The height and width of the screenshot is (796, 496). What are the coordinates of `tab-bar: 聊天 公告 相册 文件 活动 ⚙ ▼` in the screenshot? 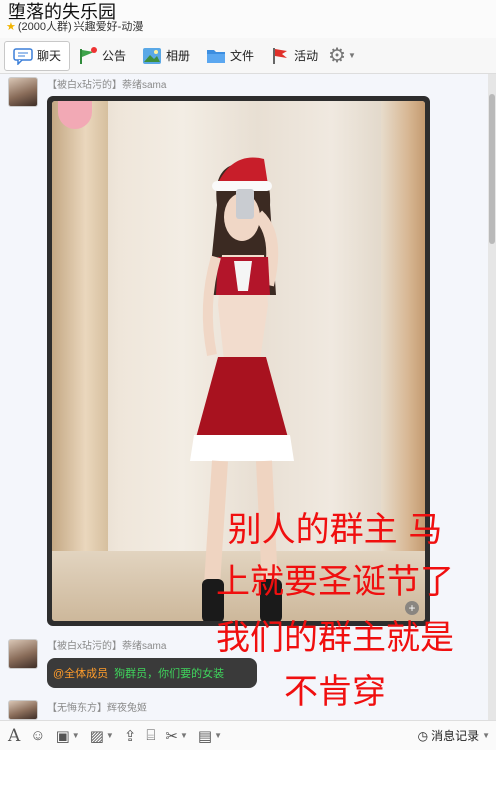 It's located at (248, 56).